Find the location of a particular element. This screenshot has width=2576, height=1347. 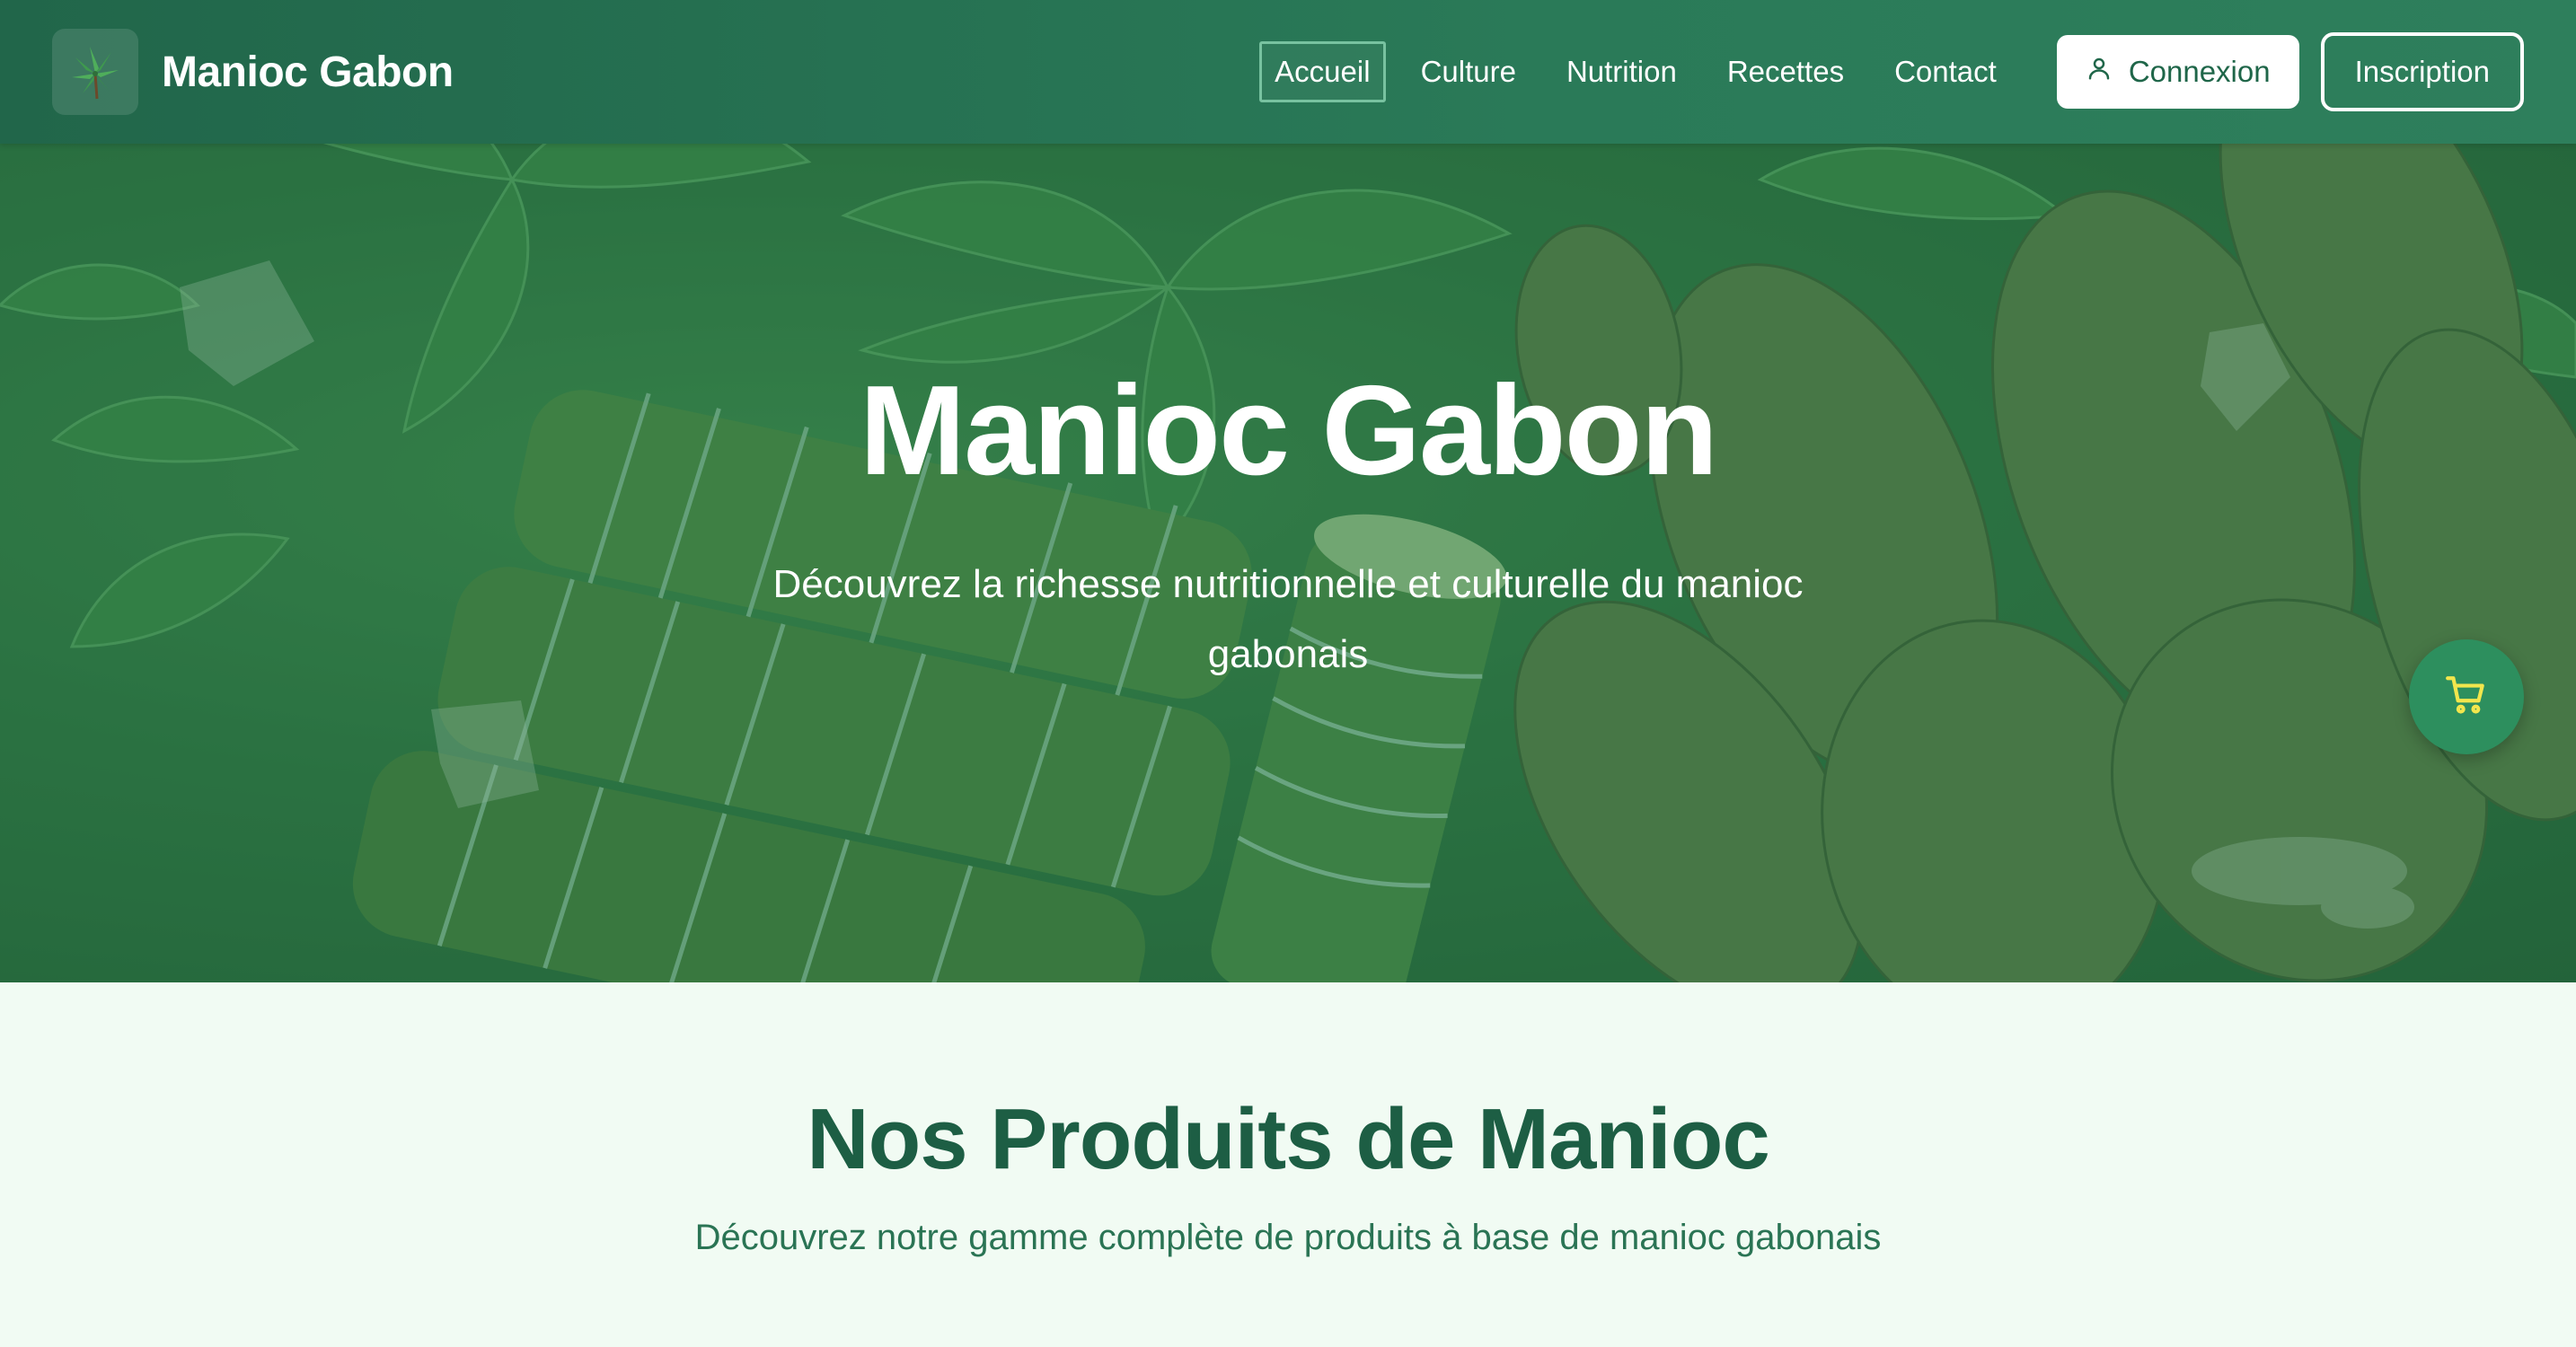

shopping-cart-icon is located at coordinates (2466, 697).